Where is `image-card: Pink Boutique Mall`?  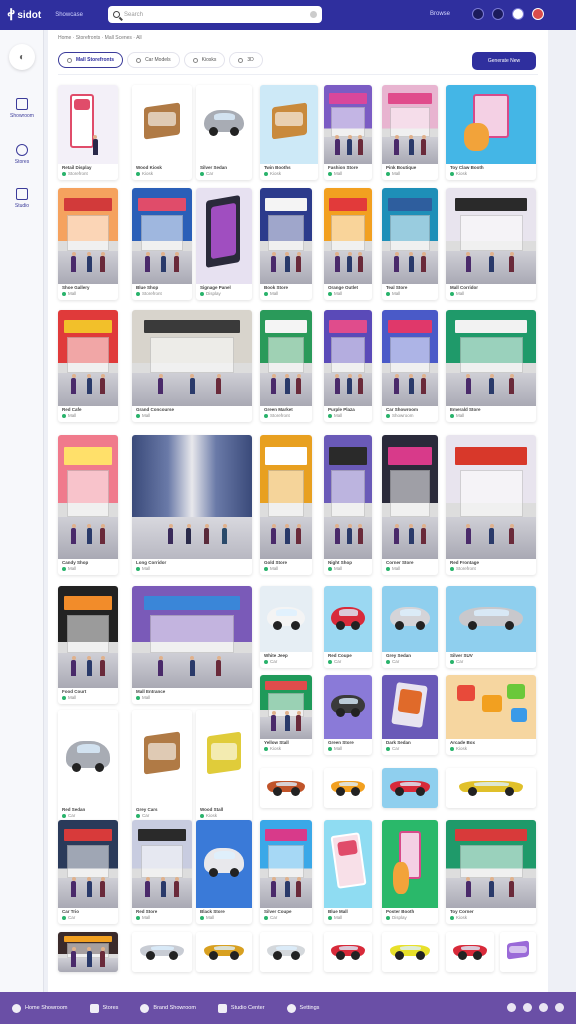
image-card: Pink Boutique Mall is located at coordinates (410, 132).